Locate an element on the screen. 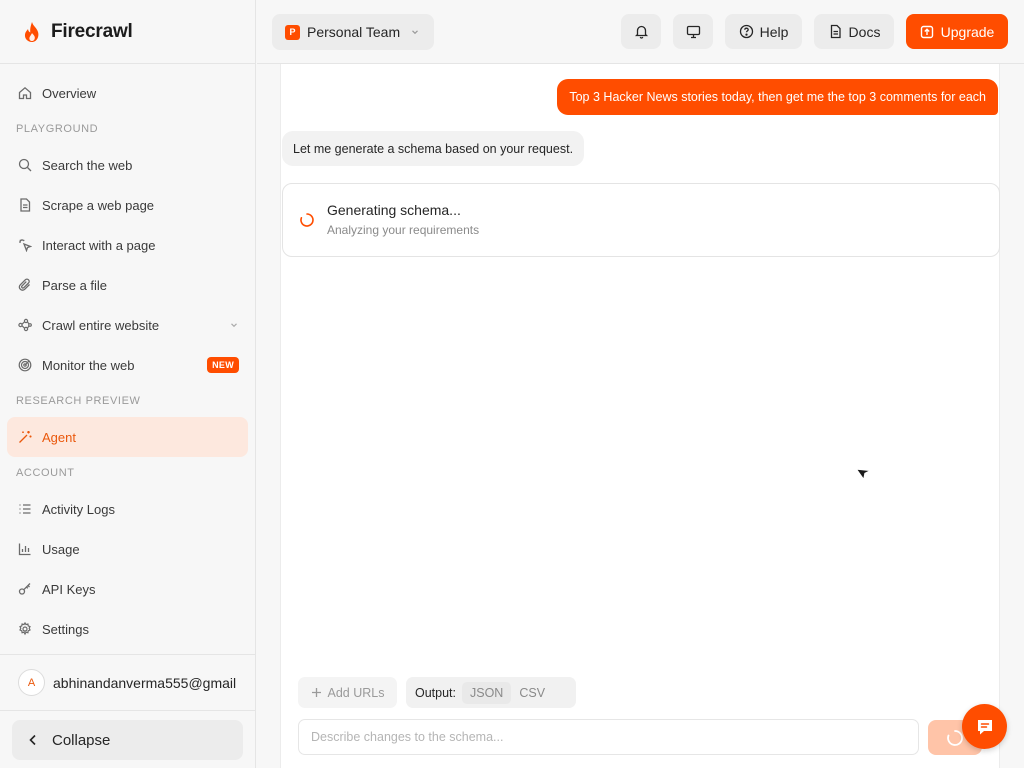 Image resolution: width=1024 pixels, height=768 pixels. bell-icon is located at coordinates (641, 31).